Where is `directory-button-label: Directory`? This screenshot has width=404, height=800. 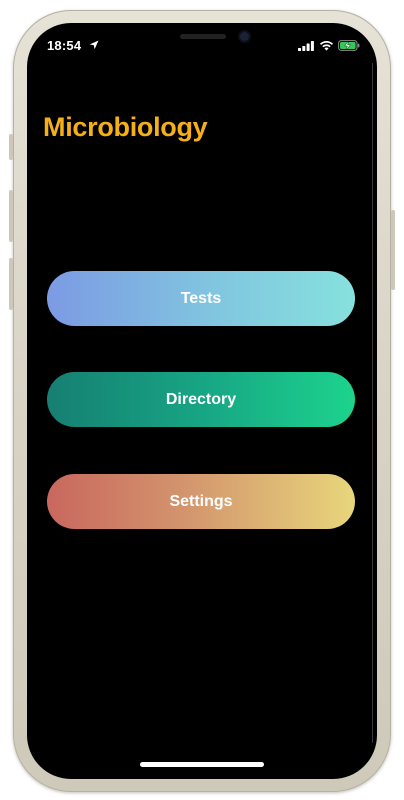
directory-button-label: Directory is located at coordinates (201, 399).